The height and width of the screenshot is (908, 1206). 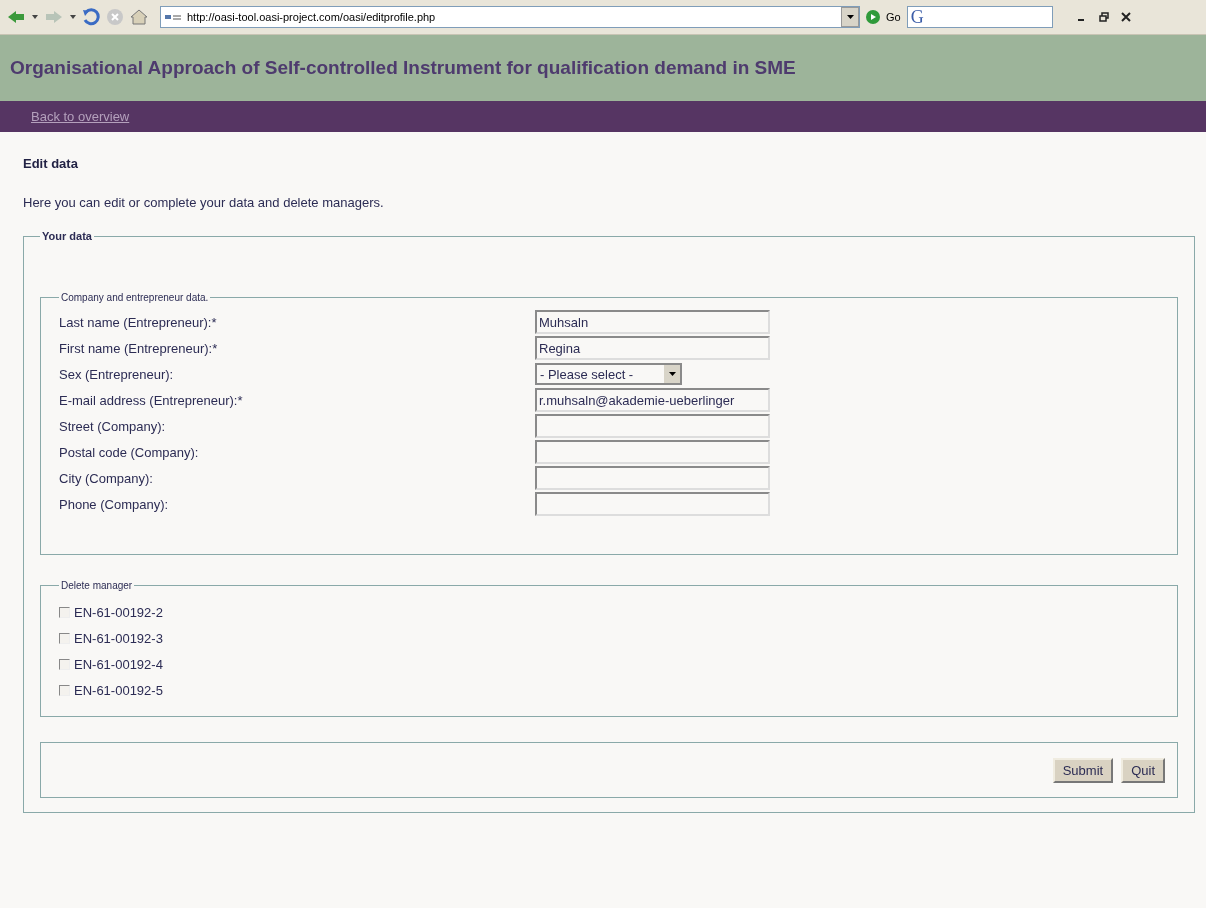 I want to click on page-heading: Edit data, so click(x=51, y=163).